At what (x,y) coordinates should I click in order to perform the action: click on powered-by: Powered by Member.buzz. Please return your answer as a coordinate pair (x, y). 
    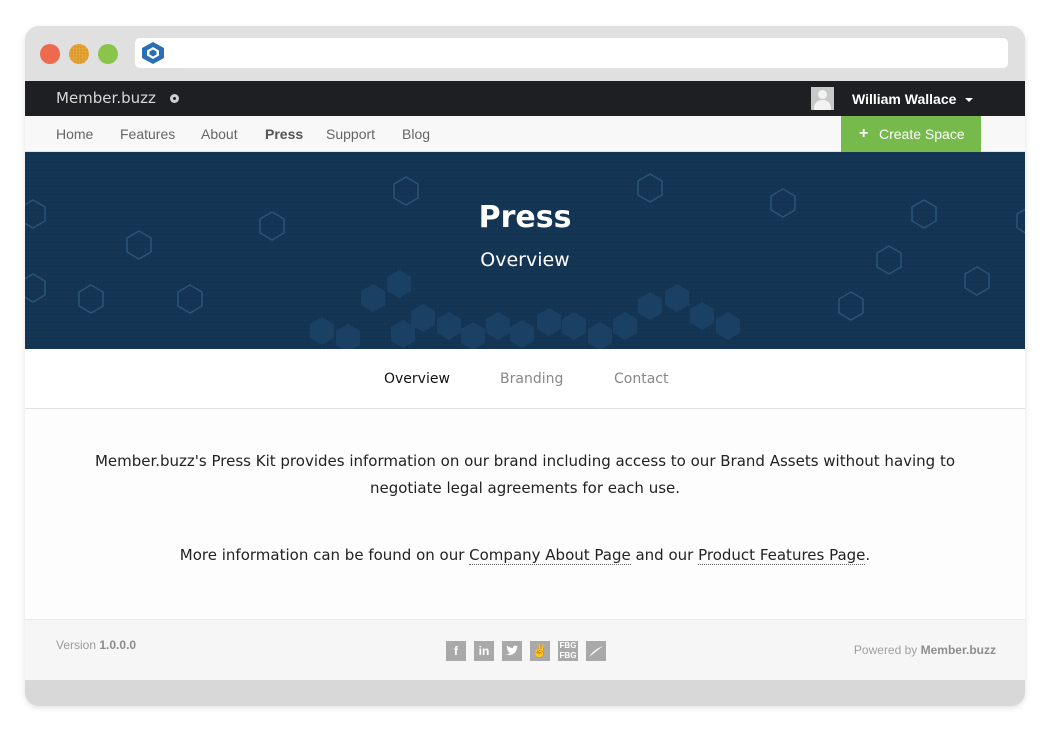
    Looking at the image, I should click on (925, 650).